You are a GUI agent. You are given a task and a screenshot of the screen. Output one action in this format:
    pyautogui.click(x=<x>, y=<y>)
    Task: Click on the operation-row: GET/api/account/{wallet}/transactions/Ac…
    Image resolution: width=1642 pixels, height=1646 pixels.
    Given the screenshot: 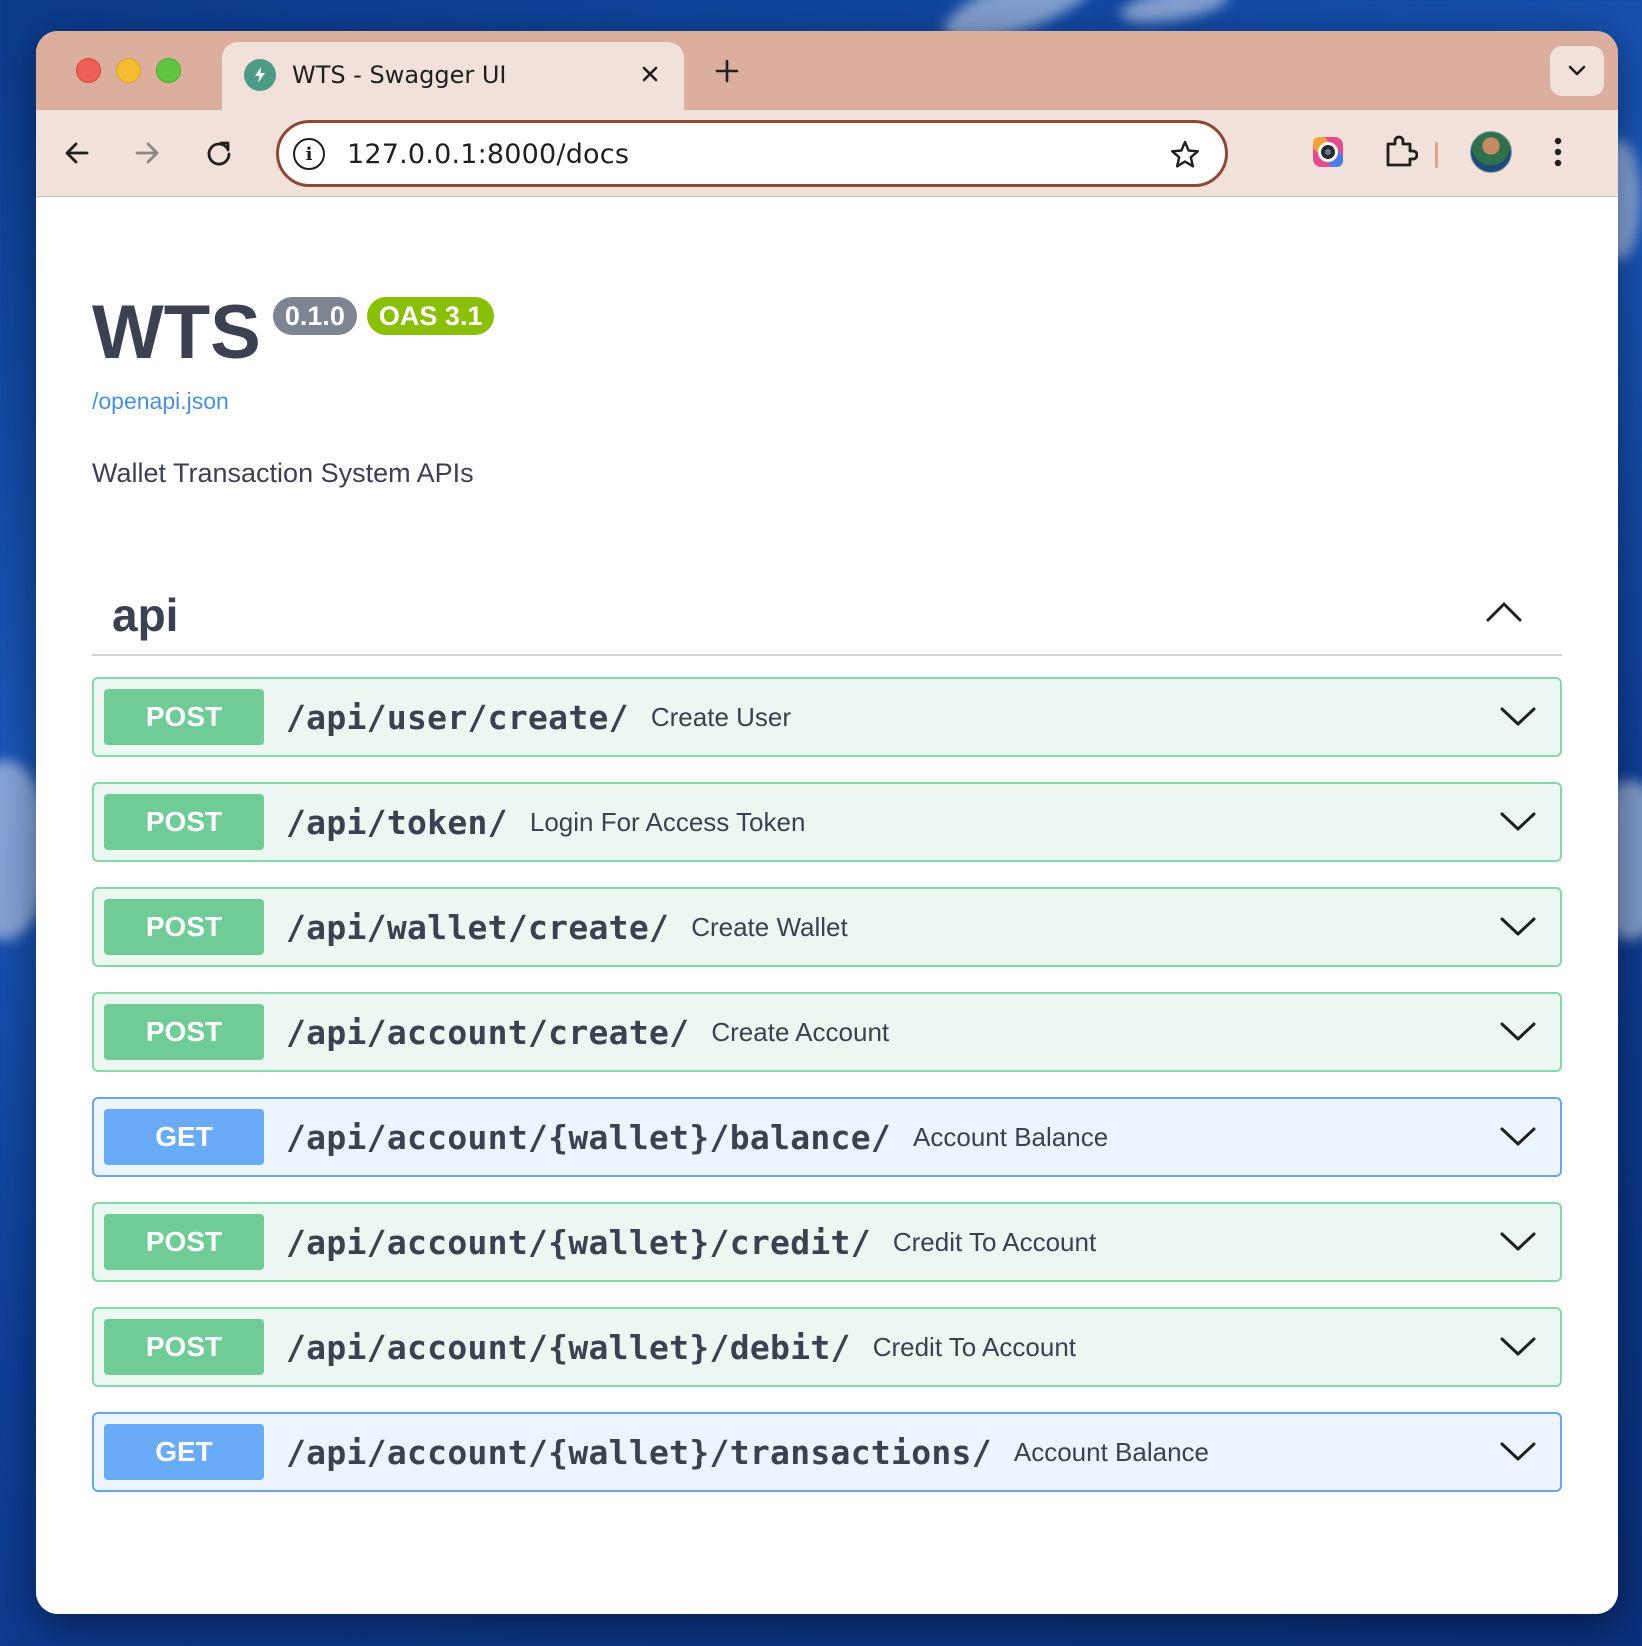 What is the action you would take?
    pyautogui.click(x=827, y=1452)
    